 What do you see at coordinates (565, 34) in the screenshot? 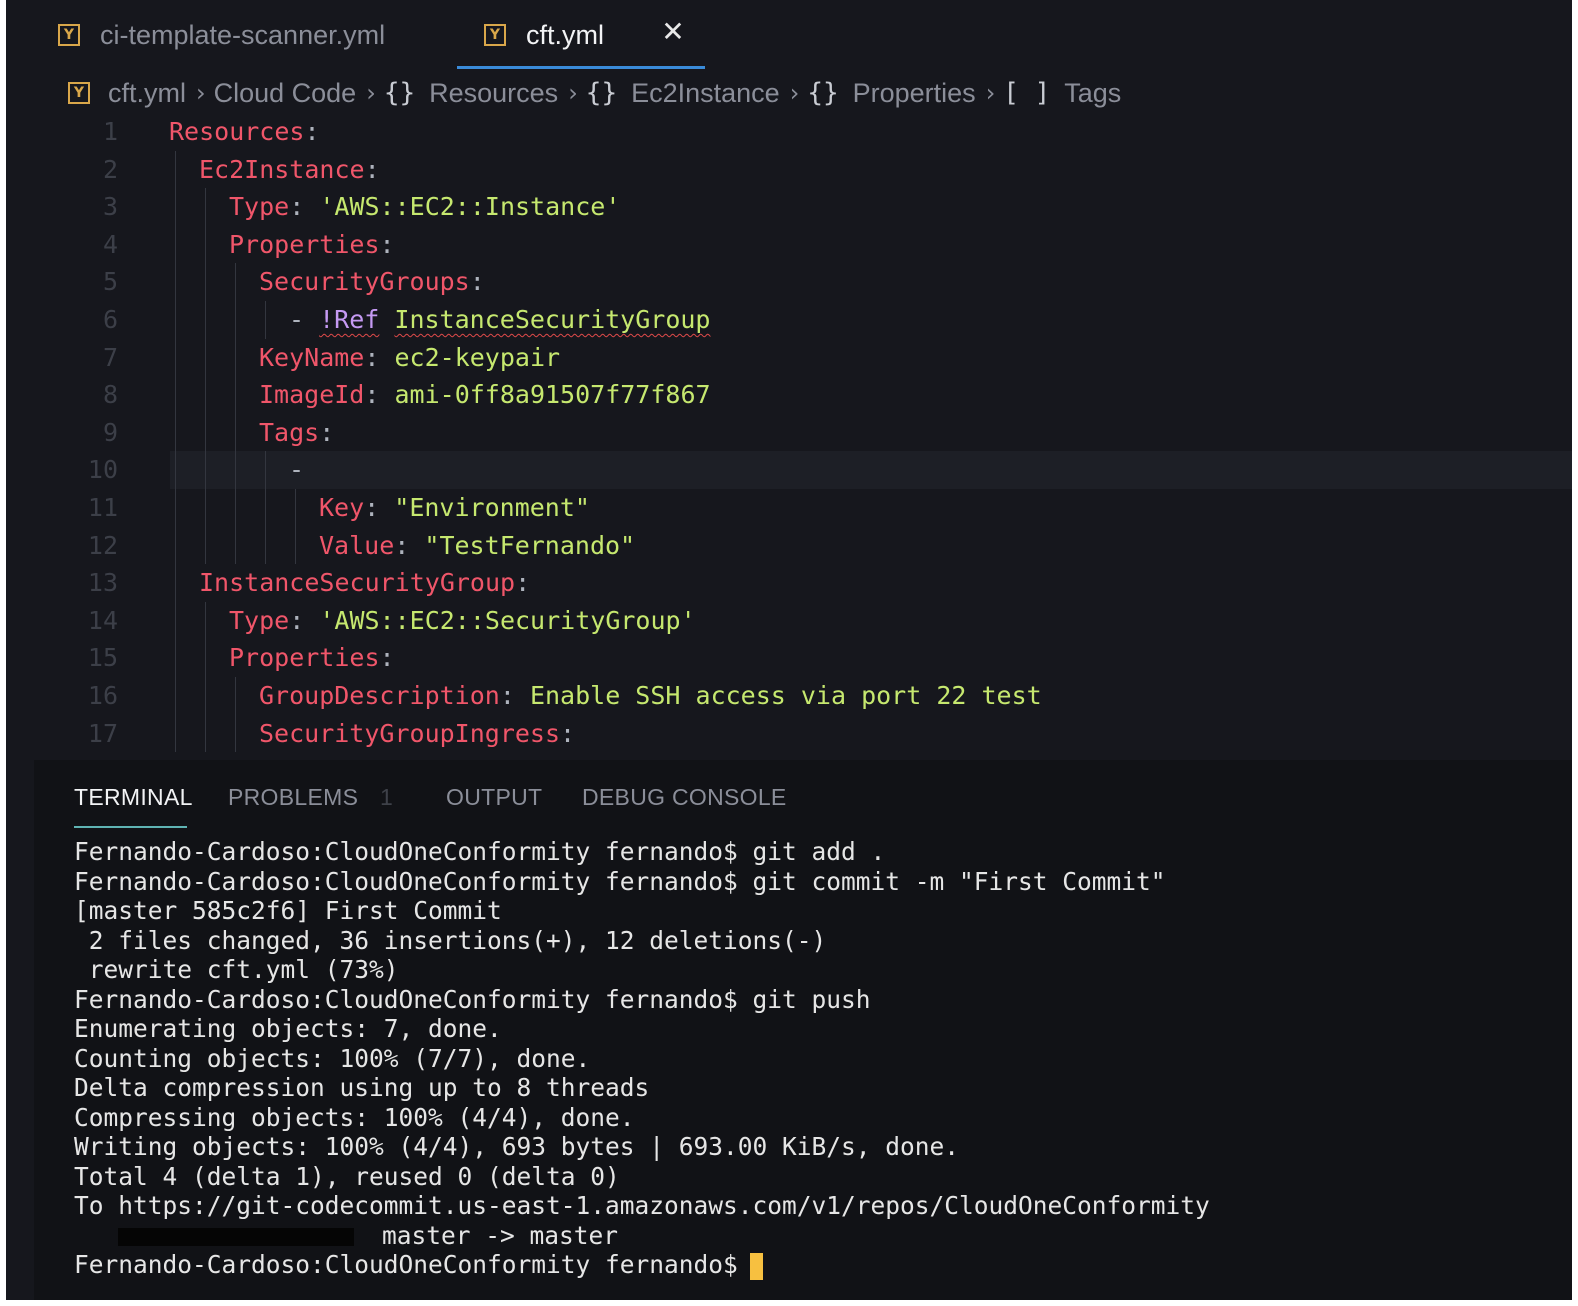
I see `tab-label: cft.yml` at bounding box center [565, 34].